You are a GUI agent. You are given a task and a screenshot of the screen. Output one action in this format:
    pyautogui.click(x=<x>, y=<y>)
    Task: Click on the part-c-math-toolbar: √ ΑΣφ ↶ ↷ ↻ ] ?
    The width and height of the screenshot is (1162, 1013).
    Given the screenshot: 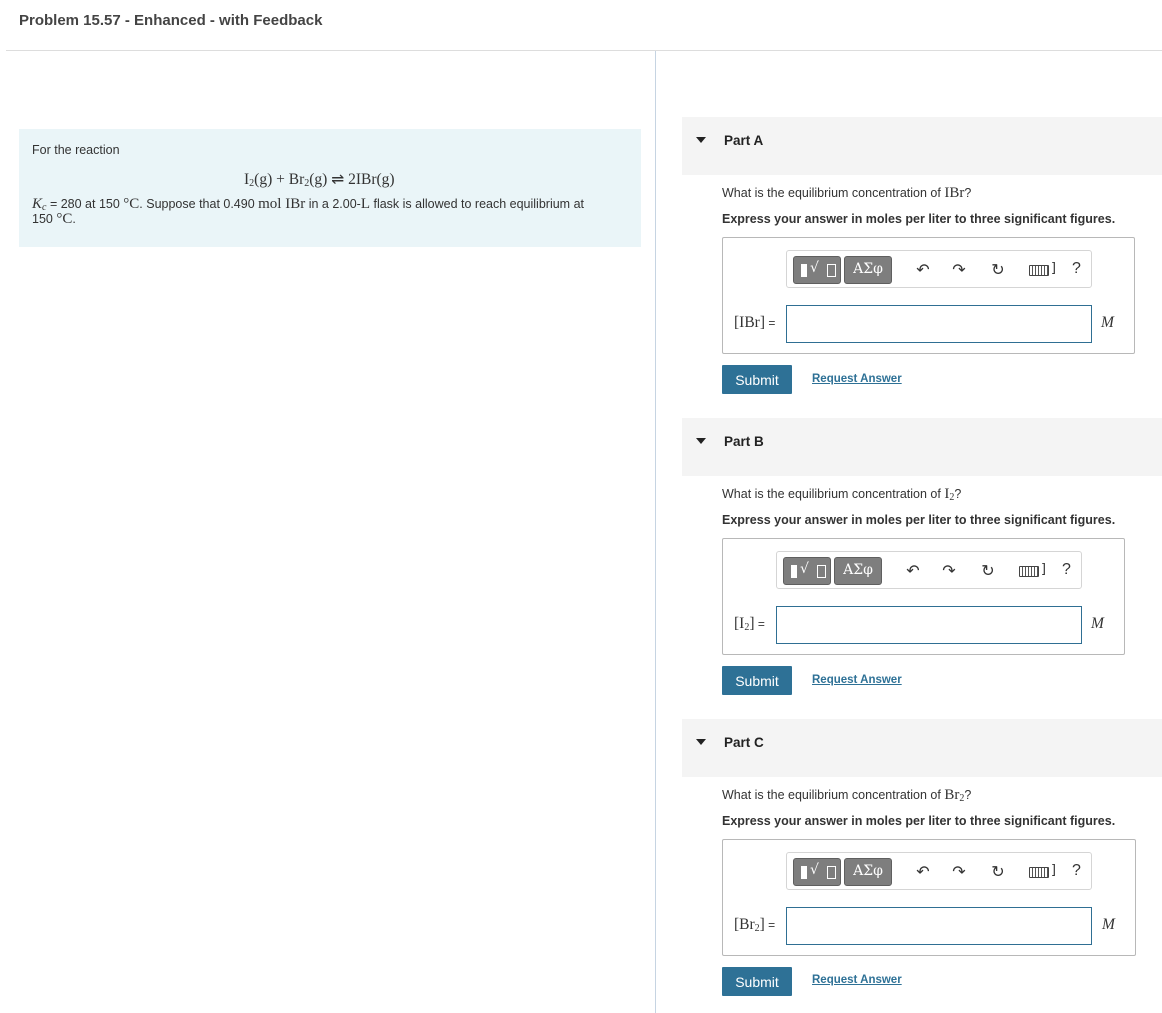 What is the action you would take?
    pyautogui.click(x=939, y=871)
    